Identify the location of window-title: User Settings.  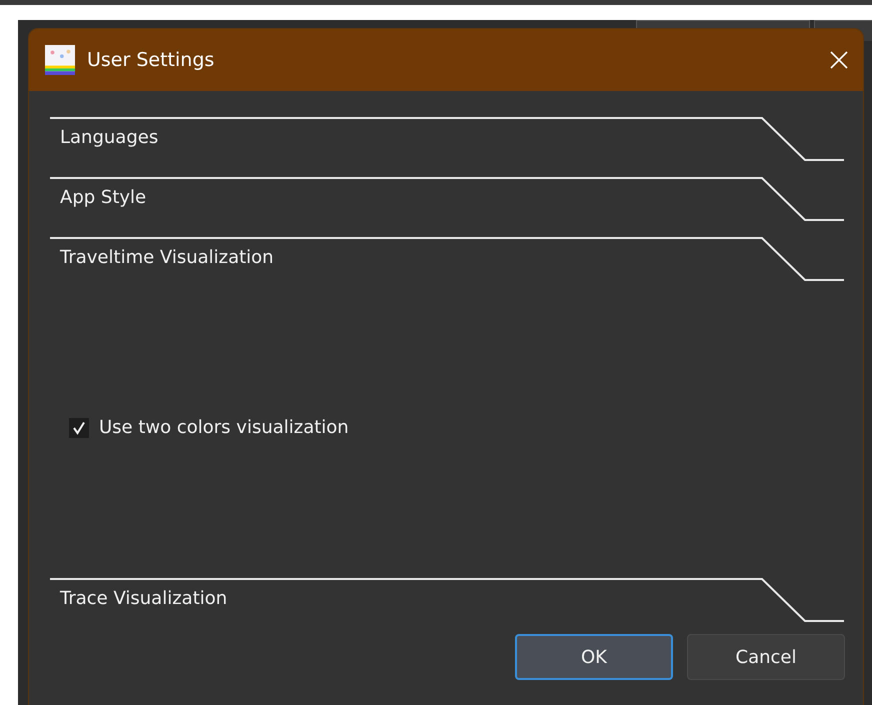
(151, 60).